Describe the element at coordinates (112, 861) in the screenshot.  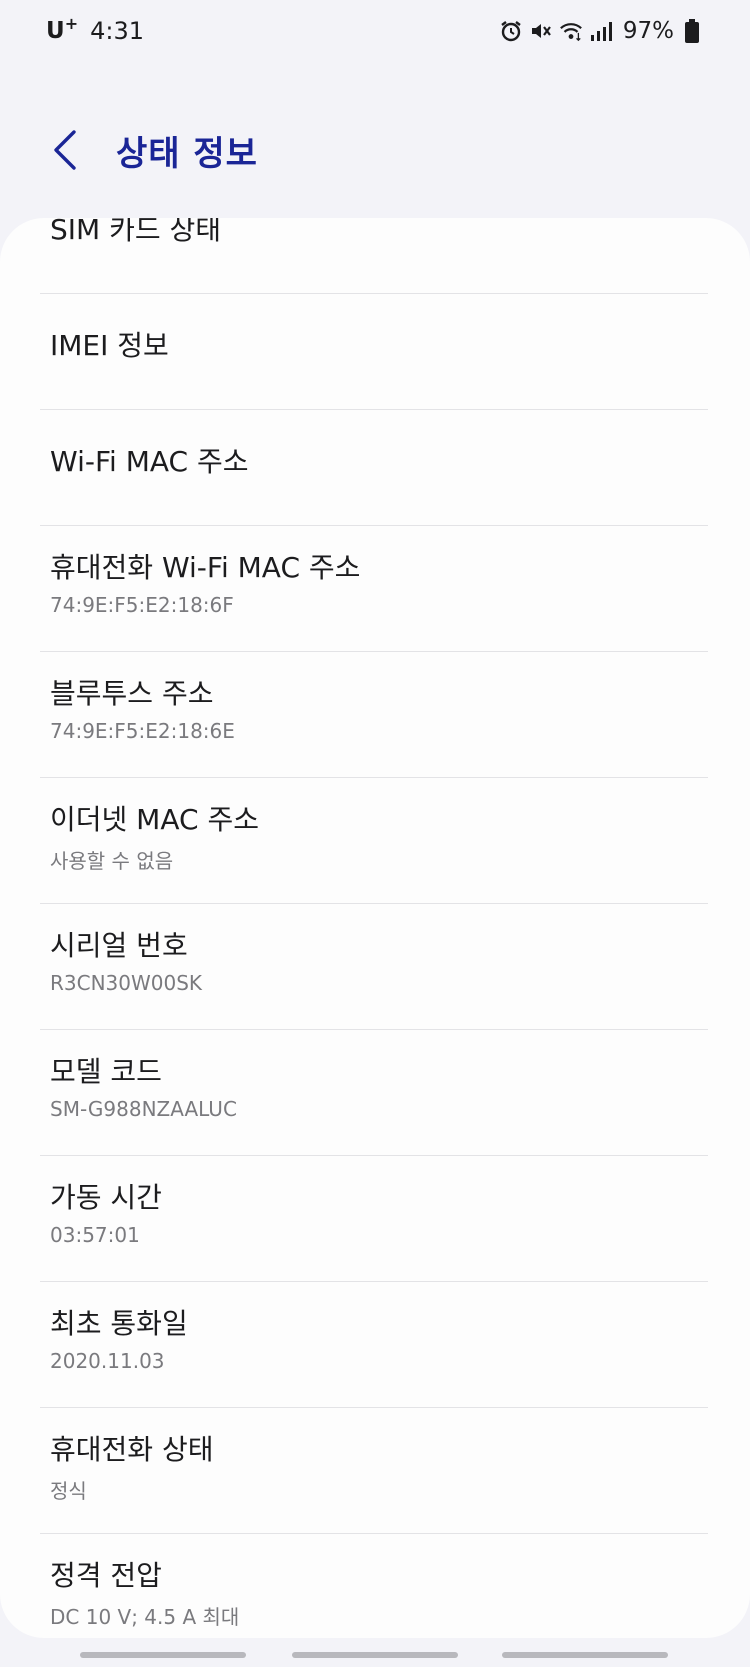
I see `list-item-value: 사용할 수 없음` at that location.